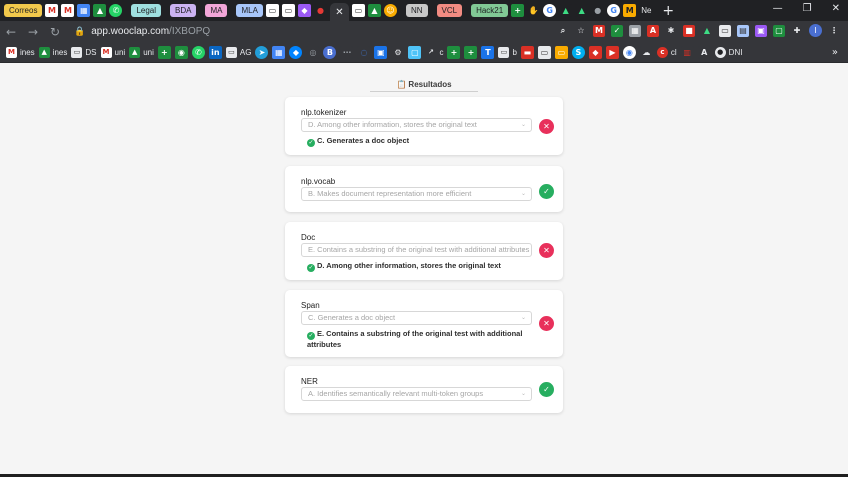  What do you see at coordinates (518, 10) in the screenshot?
I see `sheets-tab-icon: +` at bounding box center [518, 10].